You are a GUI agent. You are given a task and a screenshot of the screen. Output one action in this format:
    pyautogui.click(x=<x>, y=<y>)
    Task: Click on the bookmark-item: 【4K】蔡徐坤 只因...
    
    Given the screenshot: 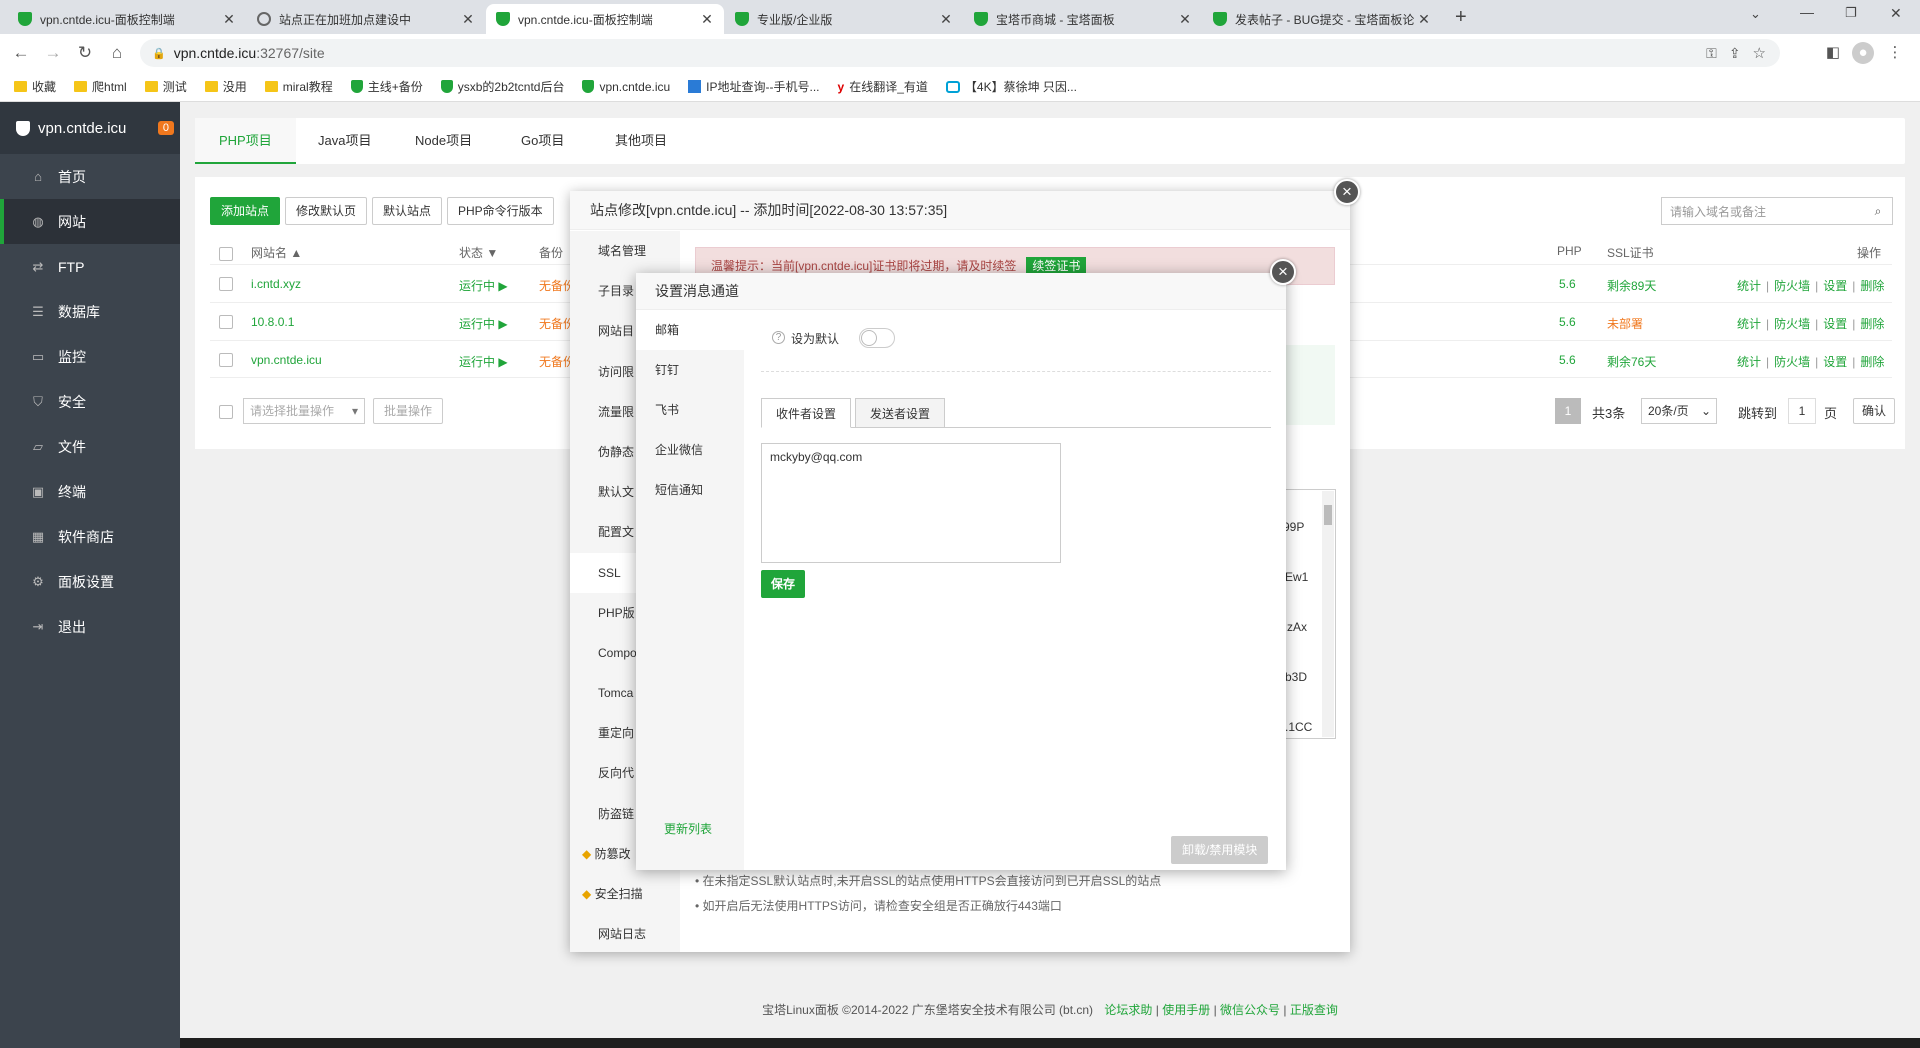 What is the action you would take?
    pyautogui.click(x=1011, y=86)
    